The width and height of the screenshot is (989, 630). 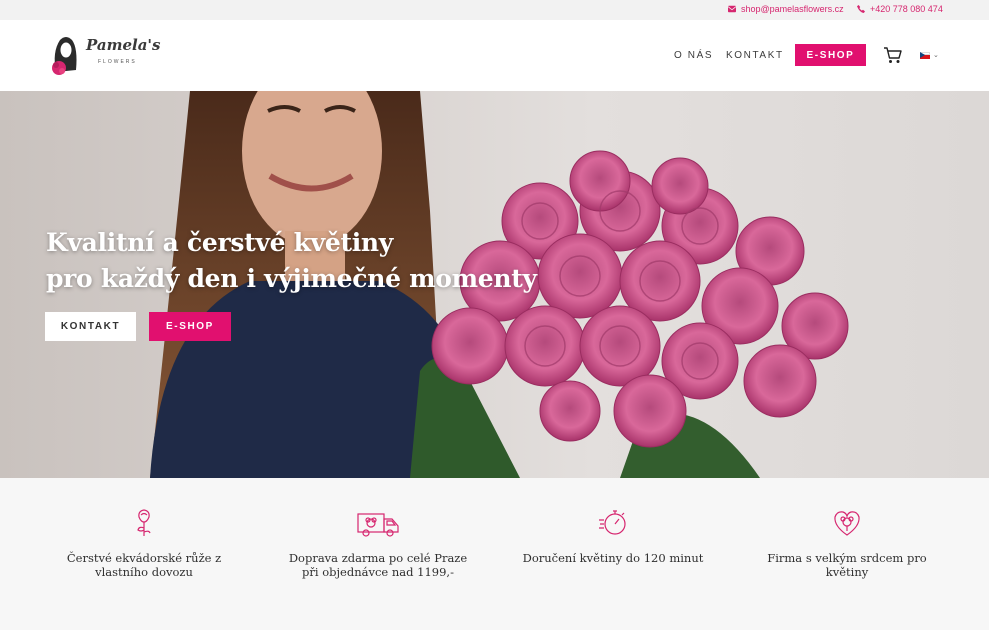 I want to click on language-switcher: ⌄, so click(x=929, y=55).